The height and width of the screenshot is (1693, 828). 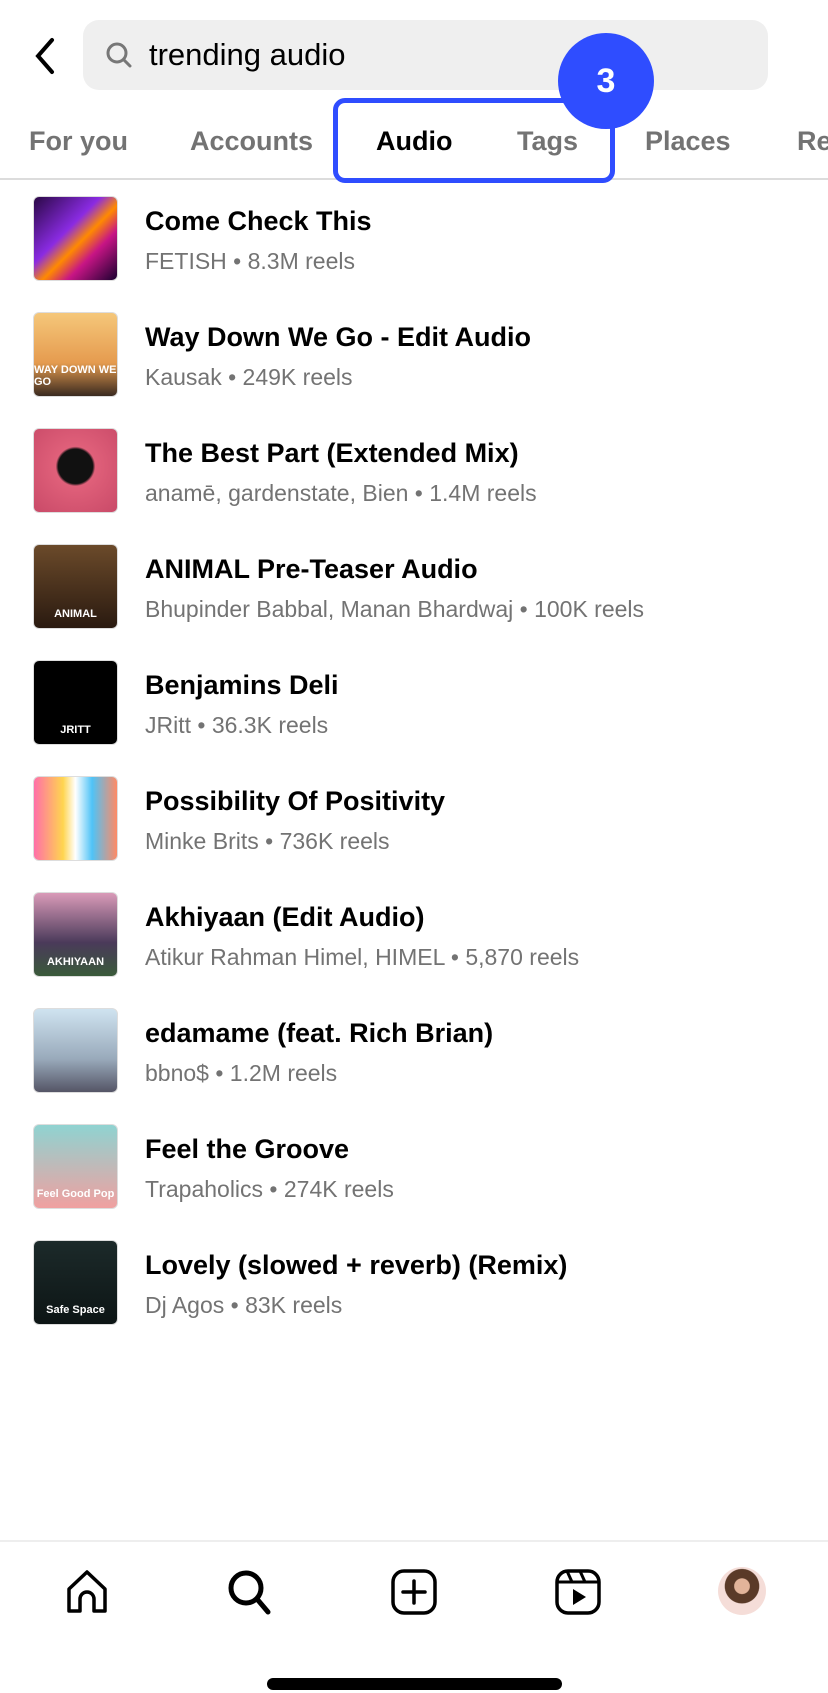 What do you see at coordinates (45, 56) in the screenshot?
I see `back-arrow-icon` at bounding box center [45, 56].